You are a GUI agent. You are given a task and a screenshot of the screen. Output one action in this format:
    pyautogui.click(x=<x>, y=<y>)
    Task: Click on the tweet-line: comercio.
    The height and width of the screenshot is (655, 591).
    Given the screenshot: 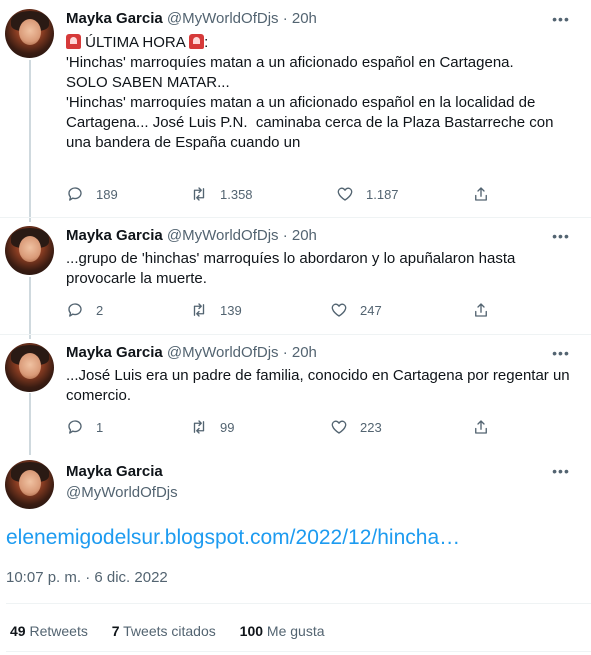 What is the action you would take?
    pyautogui.click(x=99, y=395)
    